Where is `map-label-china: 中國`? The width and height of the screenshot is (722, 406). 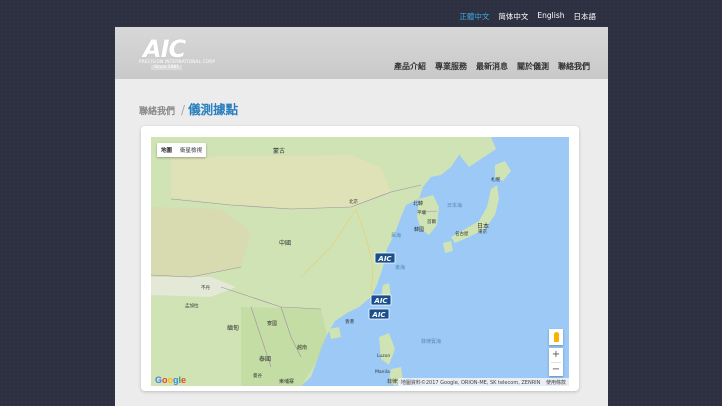
map-label-china: 中國 is located at coordinates (285, 243).